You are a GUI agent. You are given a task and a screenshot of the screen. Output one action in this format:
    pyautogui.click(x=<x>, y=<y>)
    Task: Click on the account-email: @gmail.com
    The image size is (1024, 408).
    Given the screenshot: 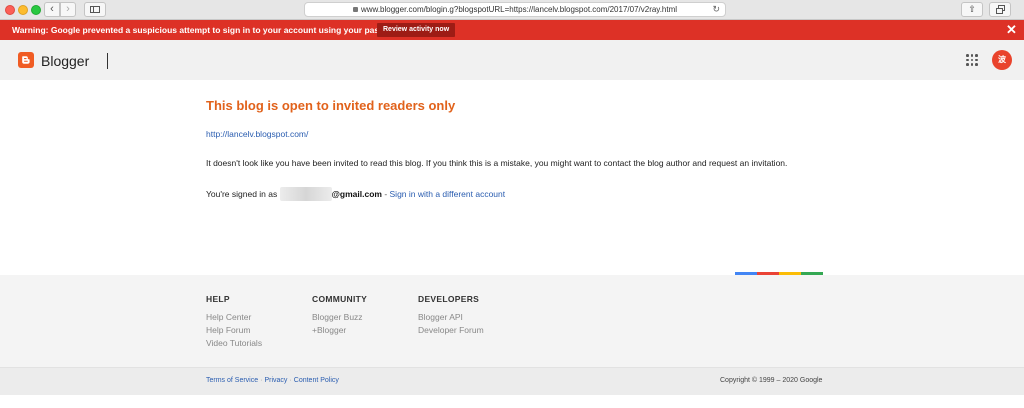 What is the action you would take?
    pyautogui.click(x=356, y=194)
    